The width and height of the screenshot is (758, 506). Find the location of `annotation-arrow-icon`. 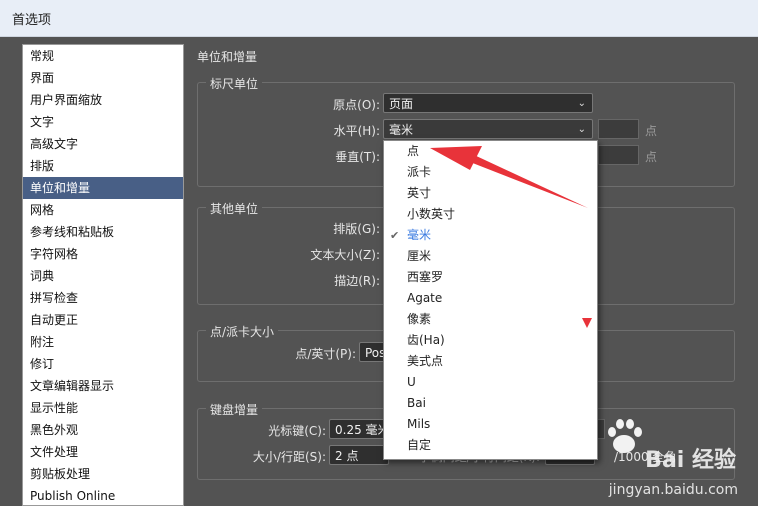

annotation-arrow-icon is located at coordinates (511, 237).